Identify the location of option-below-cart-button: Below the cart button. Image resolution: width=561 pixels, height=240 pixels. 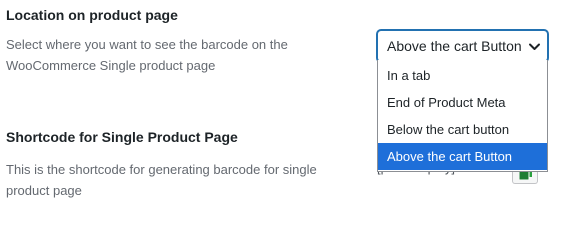
(462, 129).